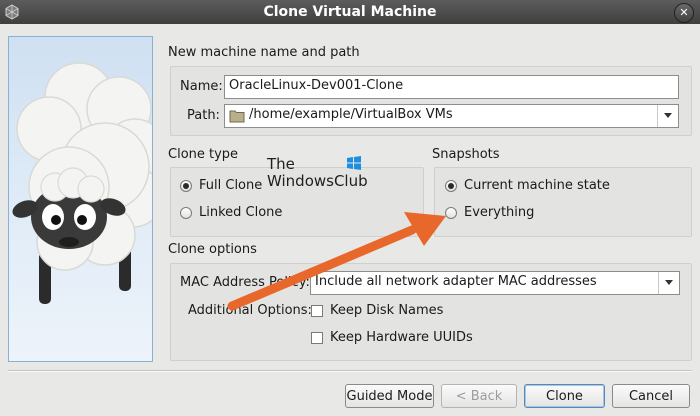 The image size is (700, 416). What do you see at coordinates (389, 396) in the screenshot?
I see `guided-mode-button: Guided Mode` at bounding box center [389, 396].